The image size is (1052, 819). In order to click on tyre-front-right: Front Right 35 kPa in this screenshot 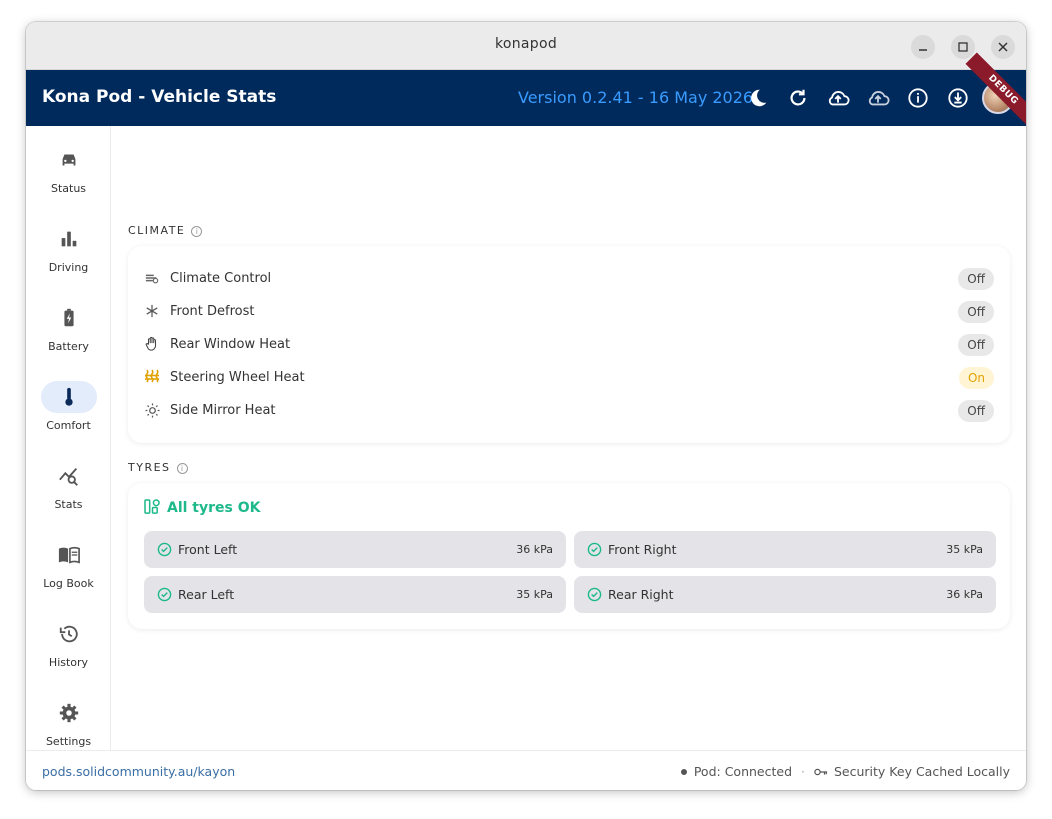, I will do `click(785, 549)`.